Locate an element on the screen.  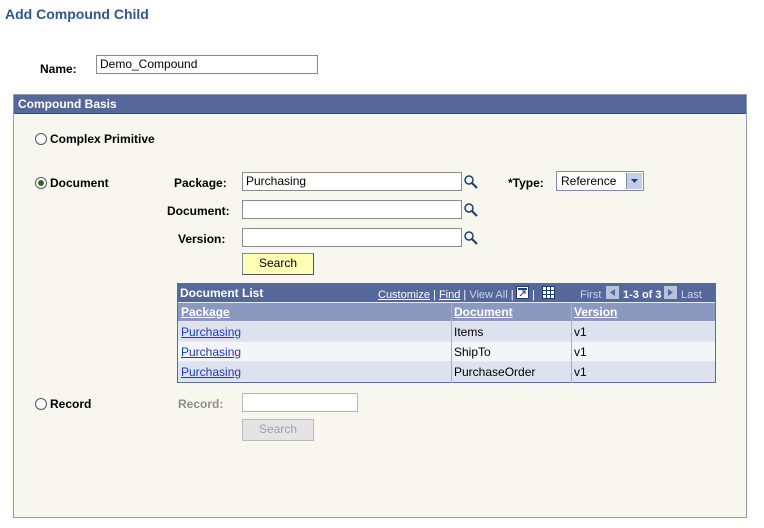
package-lookup-icon is located at coordinates (471, 182).